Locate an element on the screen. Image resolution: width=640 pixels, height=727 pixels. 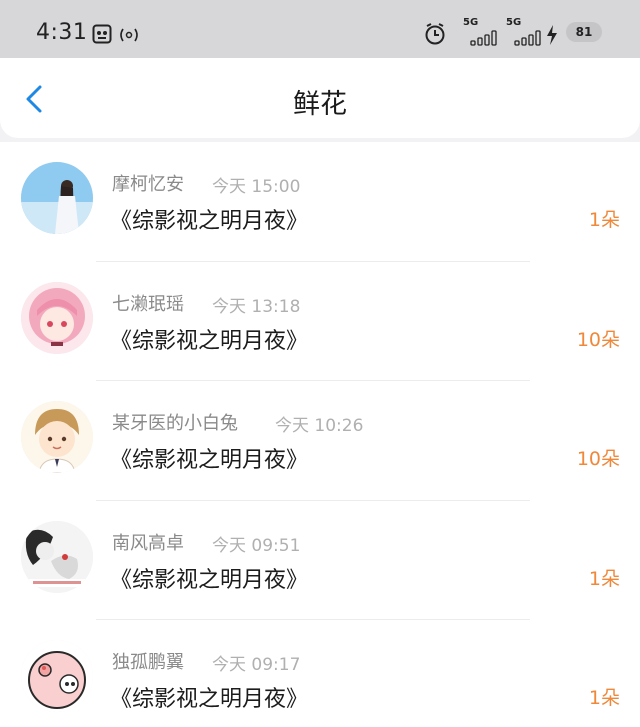
timestamp: 今天 10:26 is located at coordinates (319, 426).